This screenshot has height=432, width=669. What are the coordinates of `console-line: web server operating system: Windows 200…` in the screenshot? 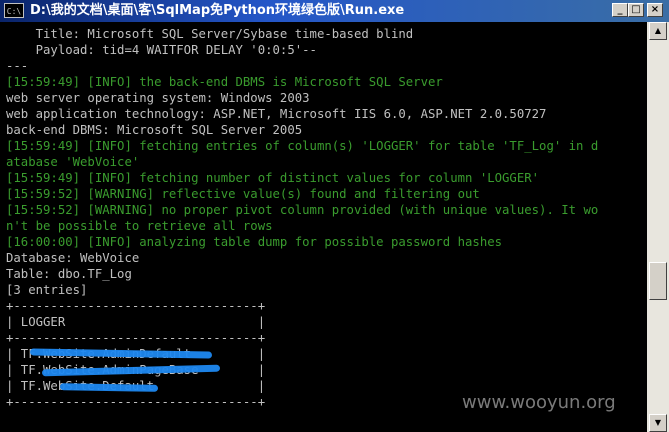 It's located at (158, 98).